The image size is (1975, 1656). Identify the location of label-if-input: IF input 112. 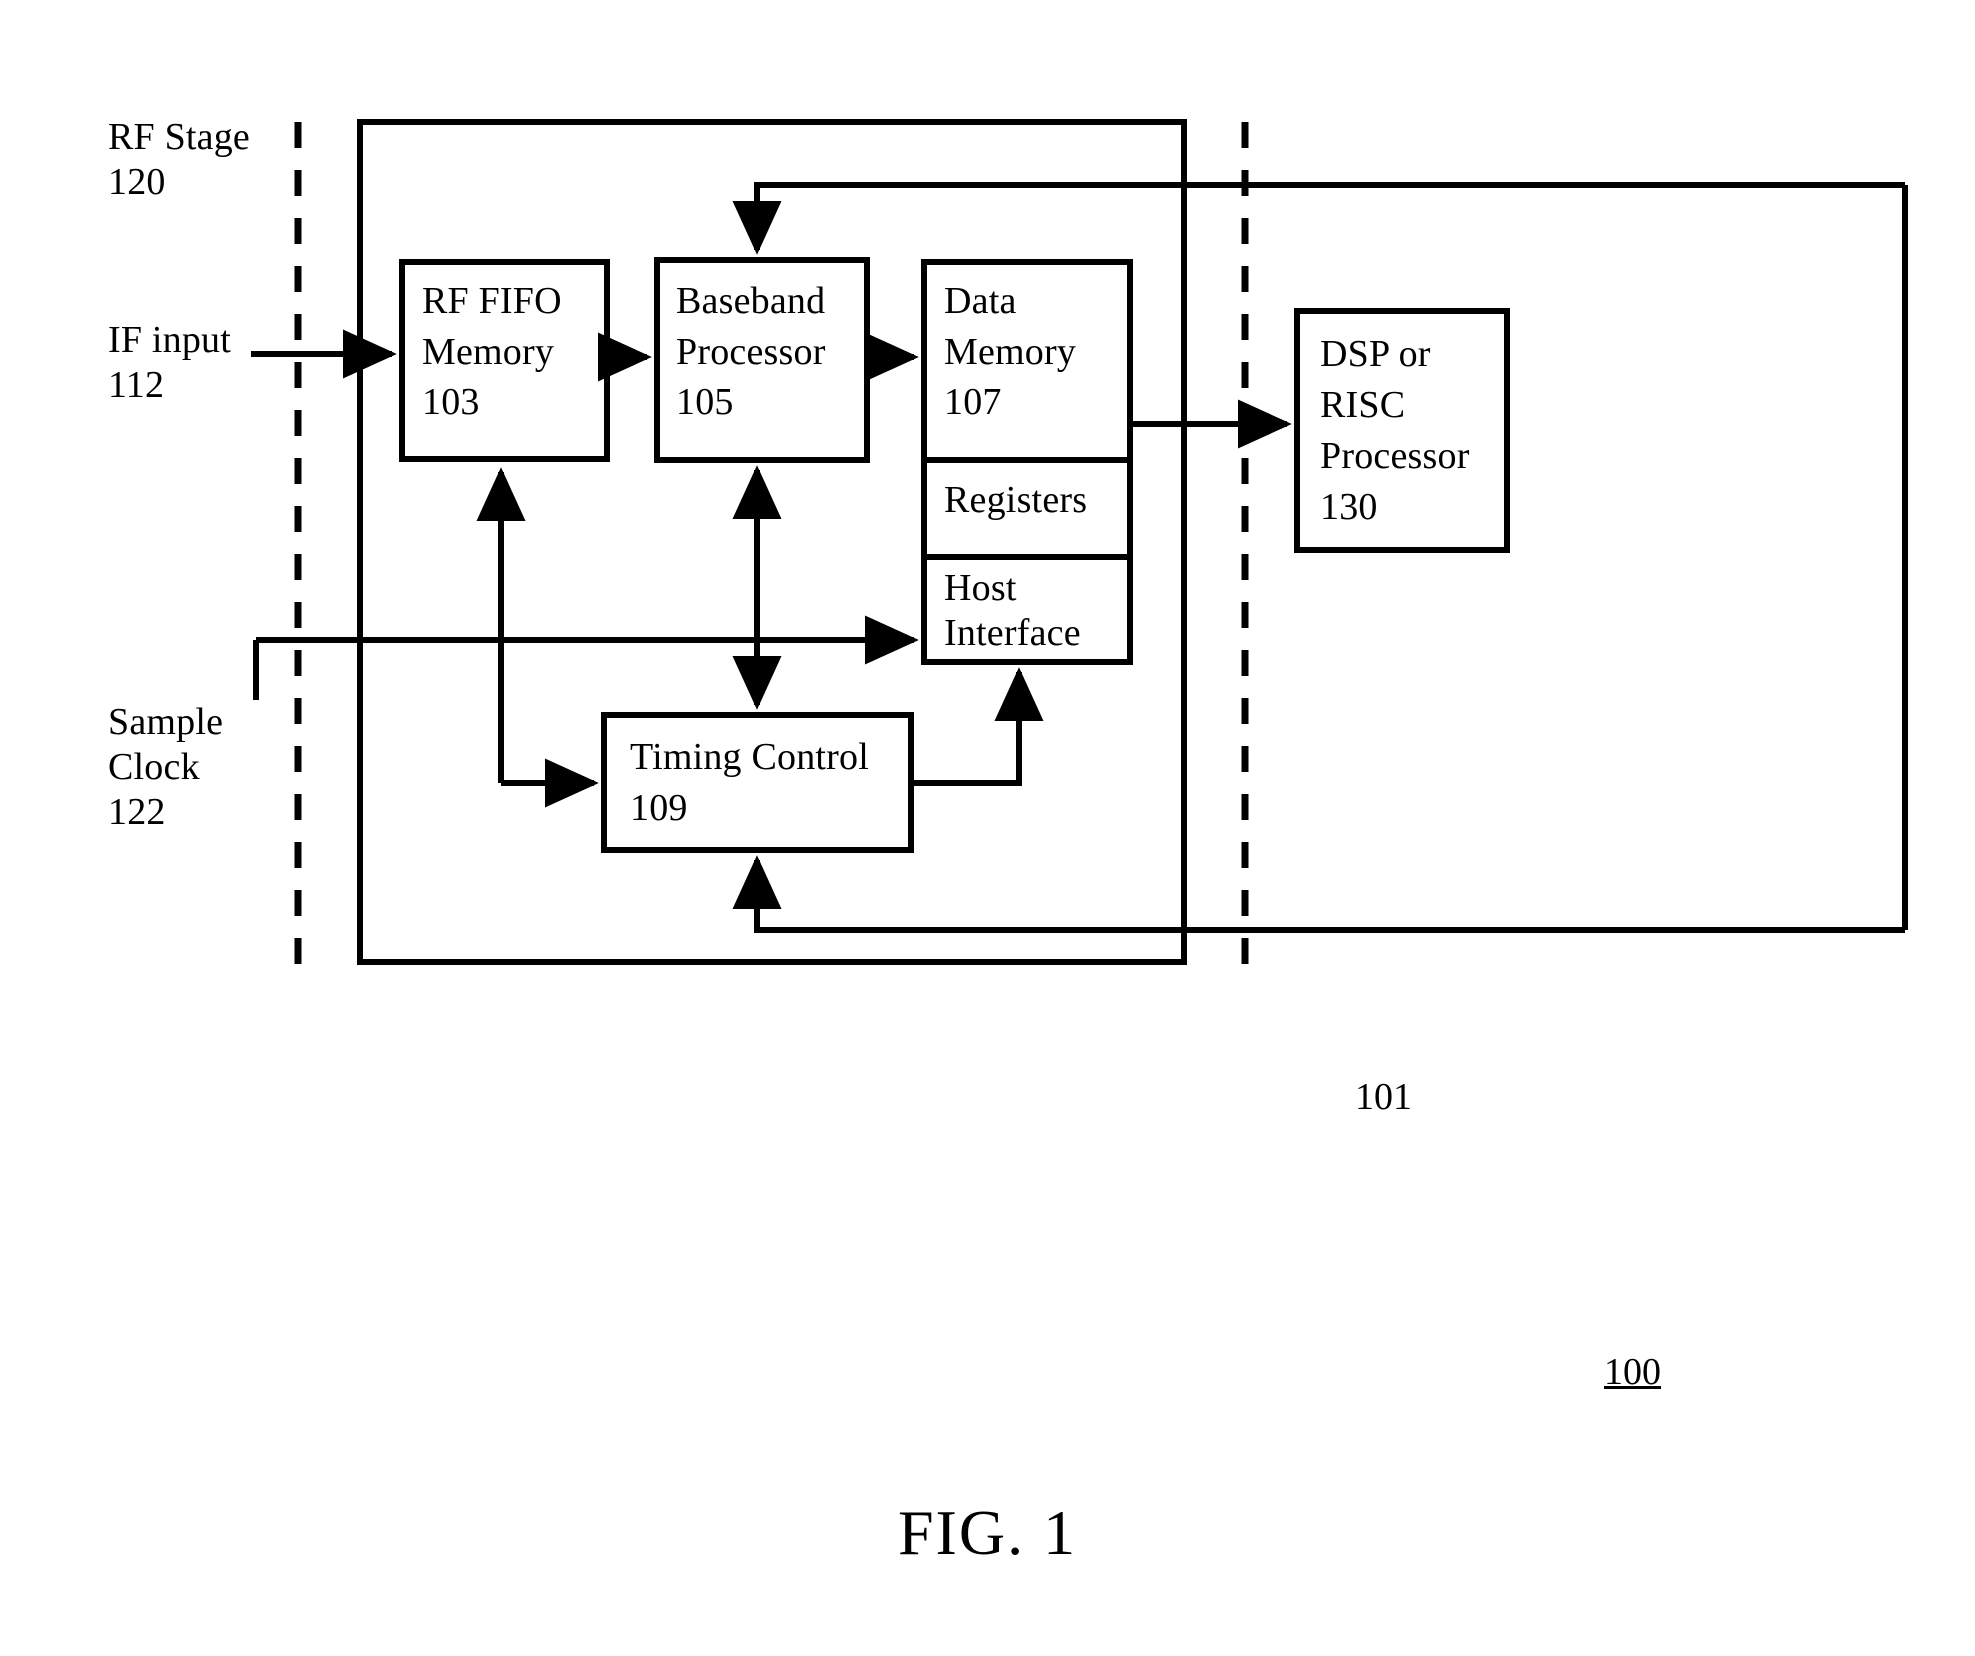
(170, 362).